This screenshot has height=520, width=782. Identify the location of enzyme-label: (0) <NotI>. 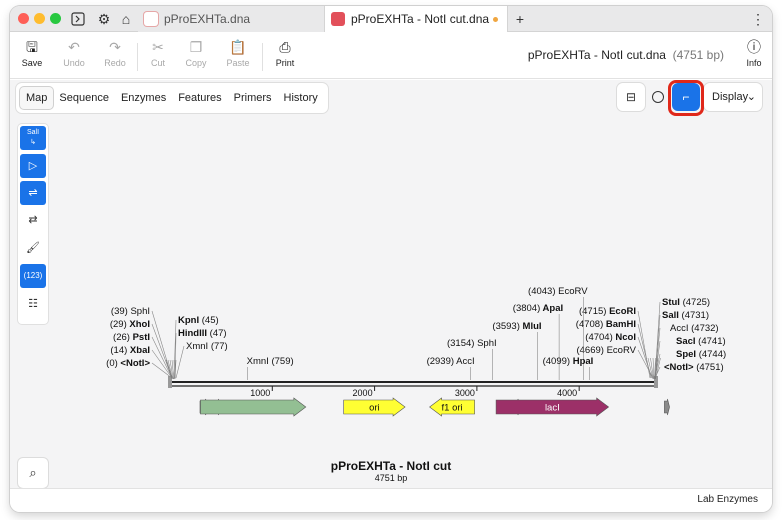
(128, 363).